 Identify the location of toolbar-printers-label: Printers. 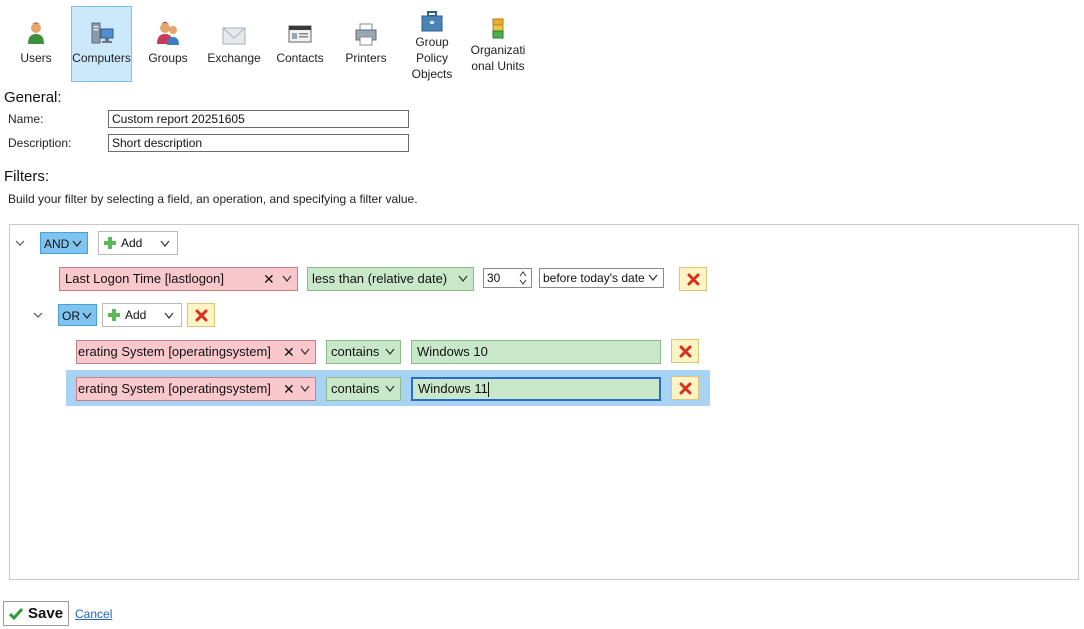
(366, 58).